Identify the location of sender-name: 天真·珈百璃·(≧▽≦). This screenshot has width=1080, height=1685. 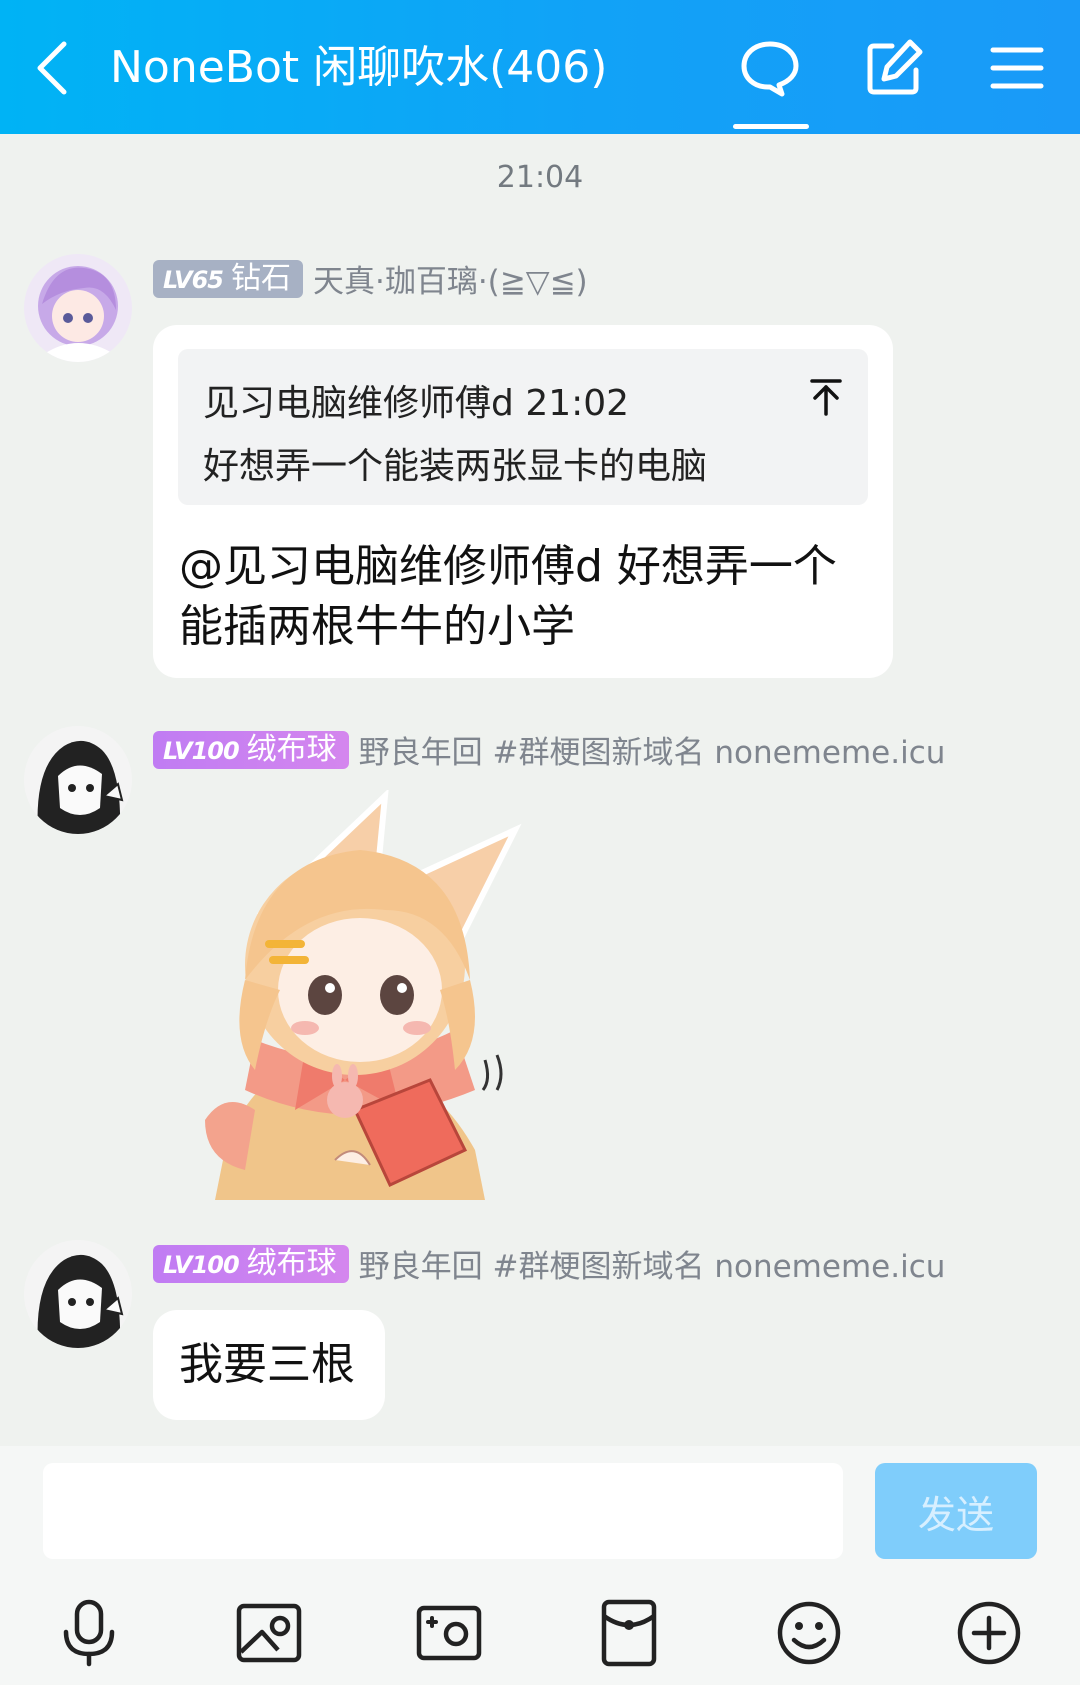
(450, 278).